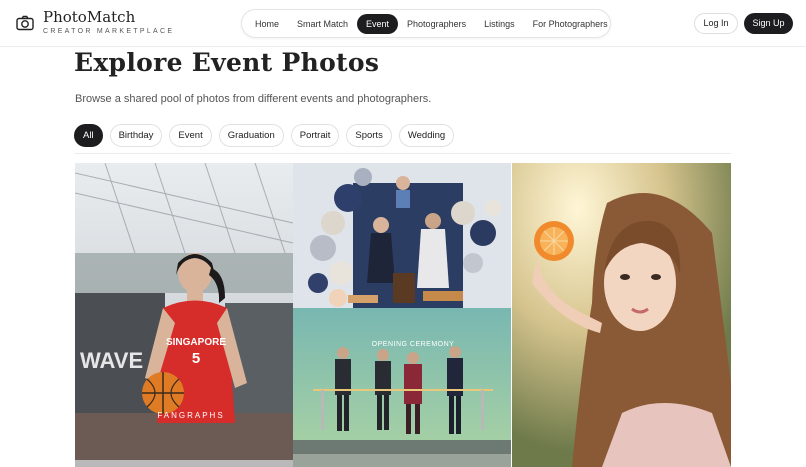 Image resolution: width=806 pixels, height=467 pixels. What do you see at coordinates (251, 135) in the screenshot?
I see `filter-chip-graduation: Graduation` at bounding box center [251, 135].